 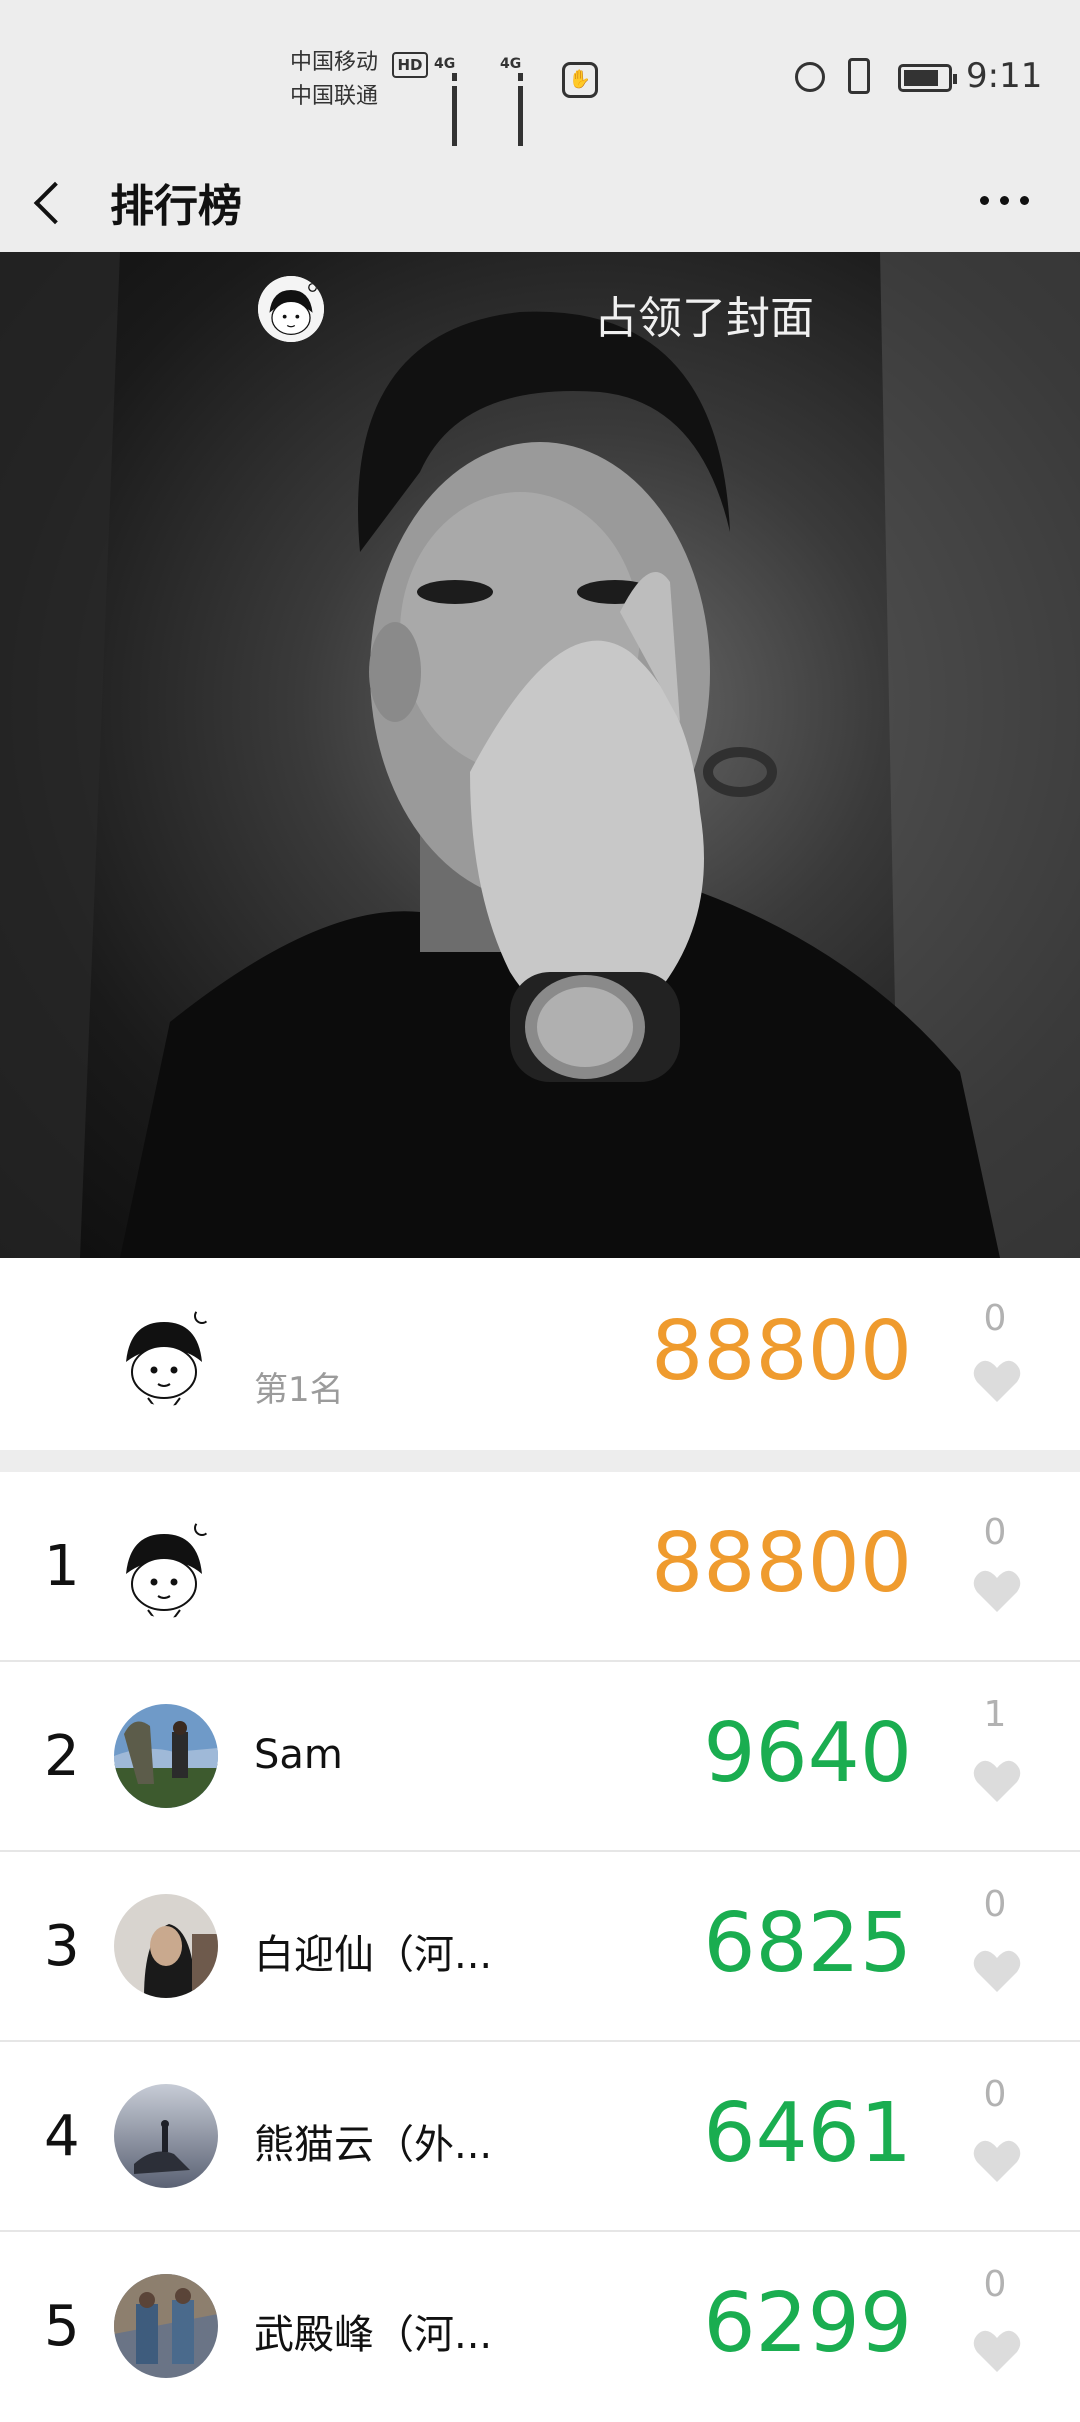 I want to click on alarm-icon, so click(x=810, y=77).